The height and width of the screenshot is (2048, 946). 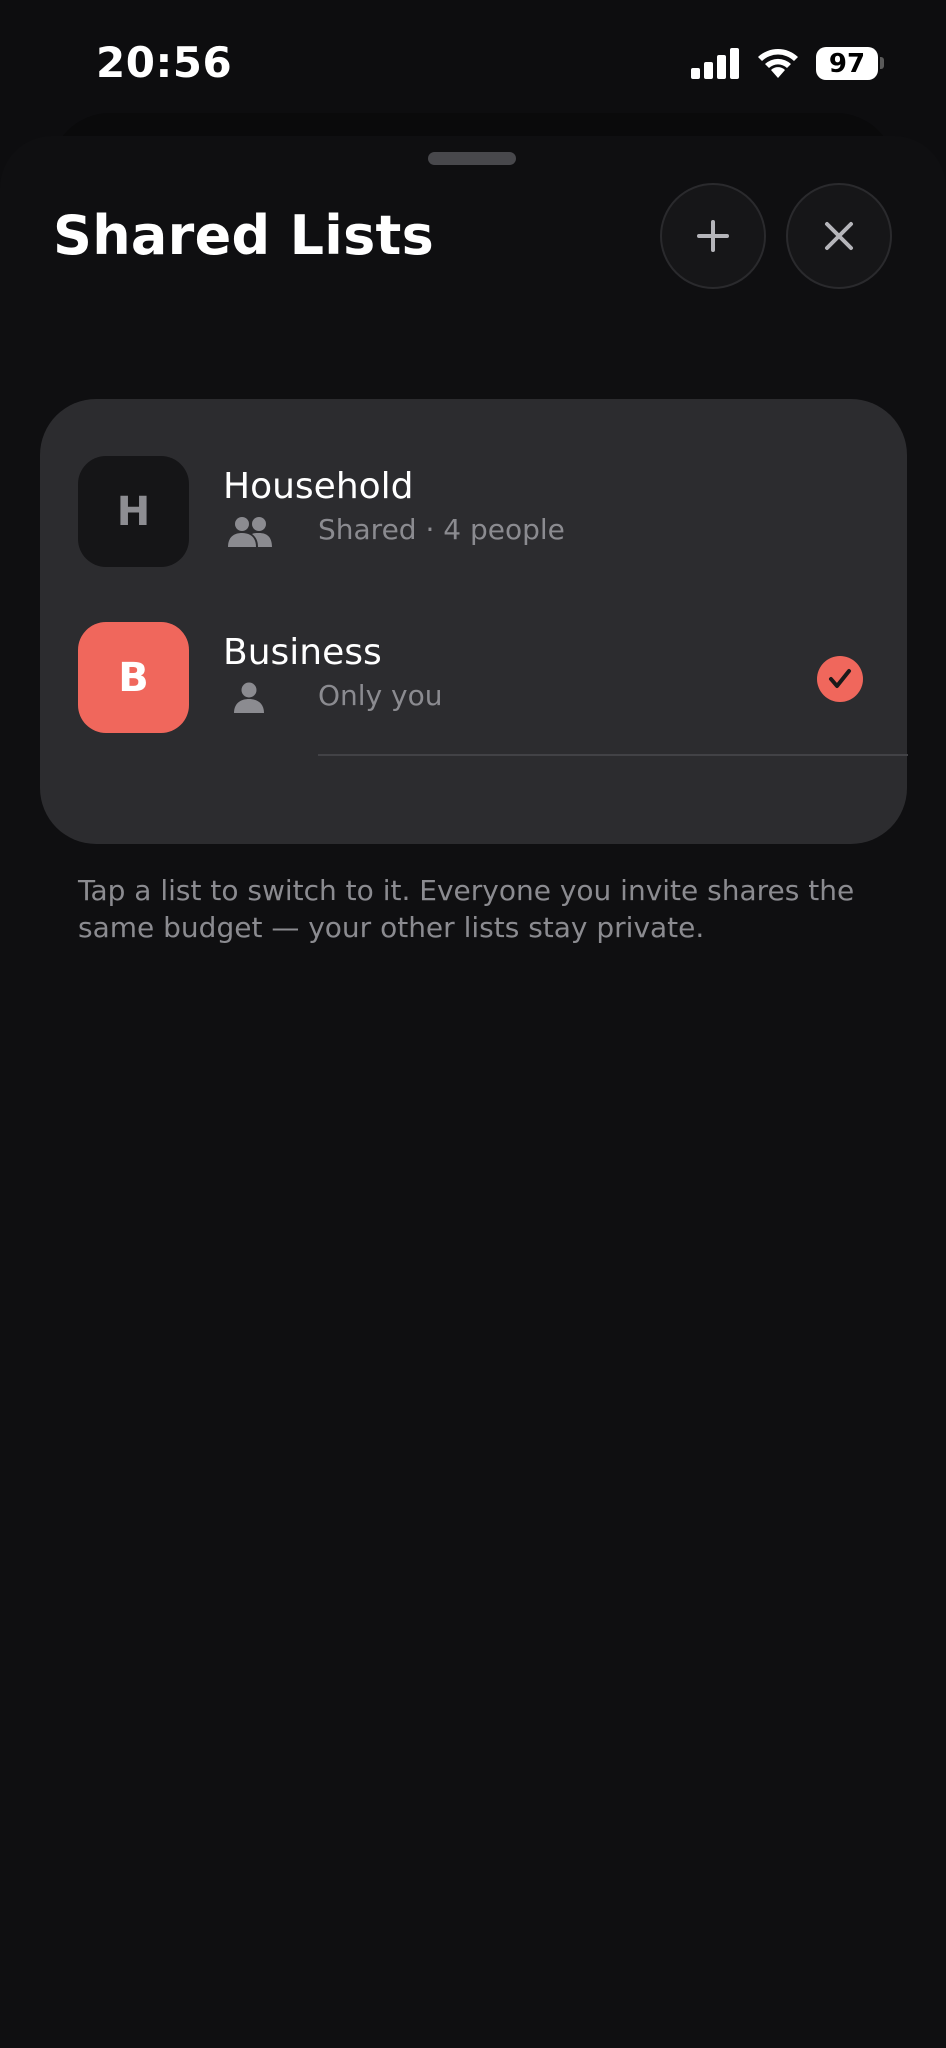 I want to click on list-avatar: B, so click(x=133, y=677).